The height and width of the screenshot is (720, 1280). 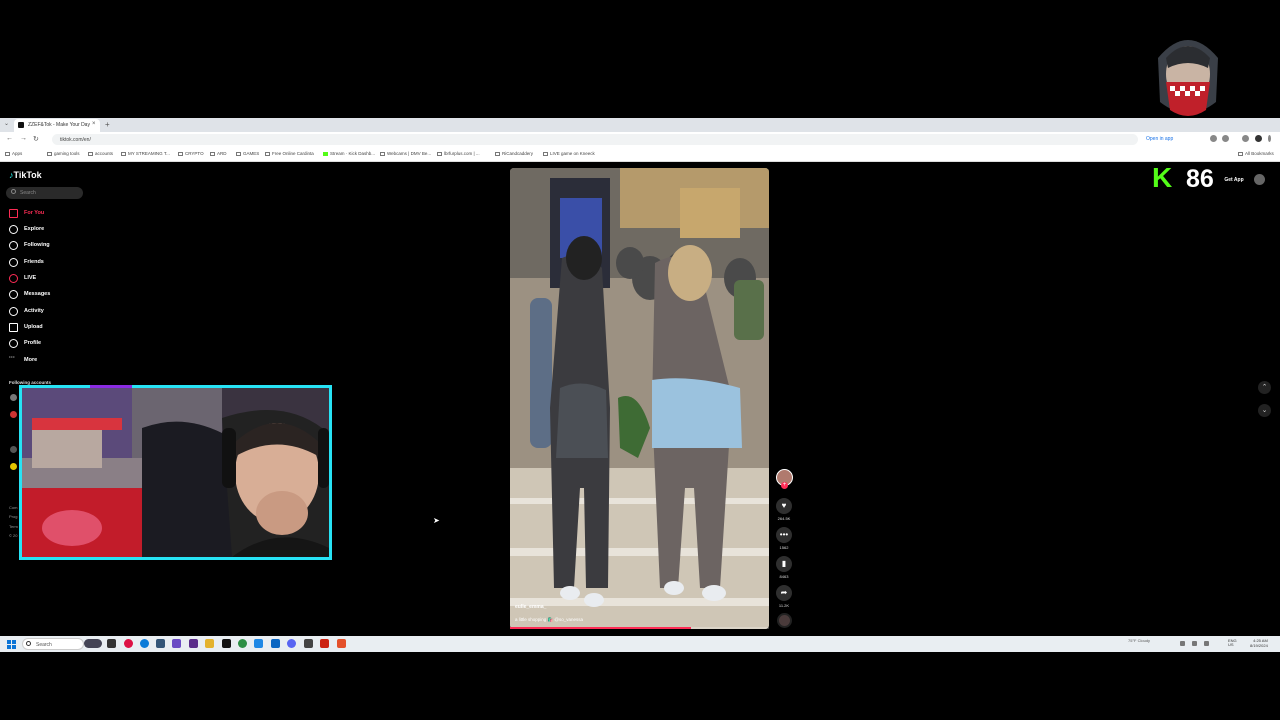 I want to click on discord-icon, so click(x=291, y=643).